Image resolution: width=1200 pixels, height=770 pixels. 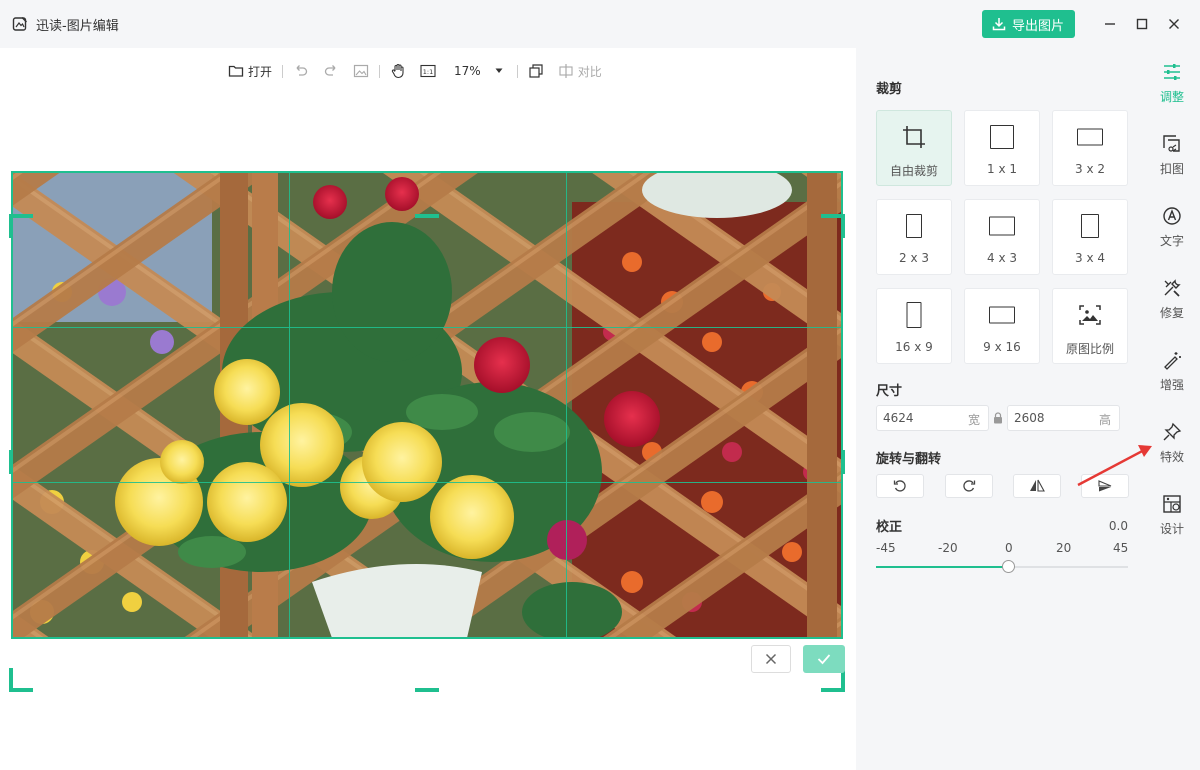 I want to click on image-placeholder-button, so click(x=361, y=71).